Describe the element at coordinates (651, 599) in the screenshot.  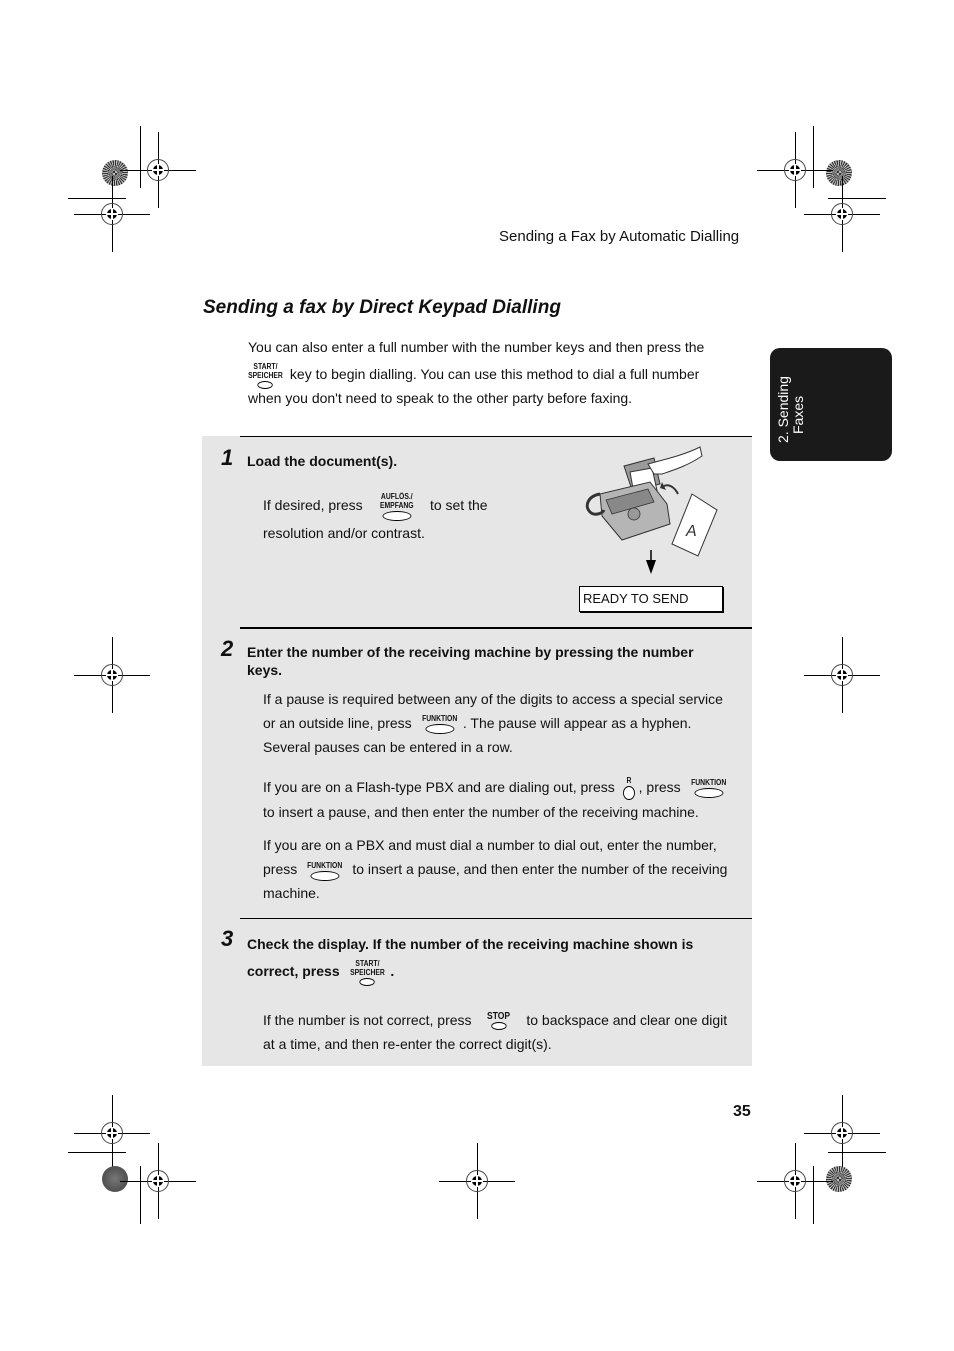
I see `lcd-display-readout: READY TO SEND` at that location.